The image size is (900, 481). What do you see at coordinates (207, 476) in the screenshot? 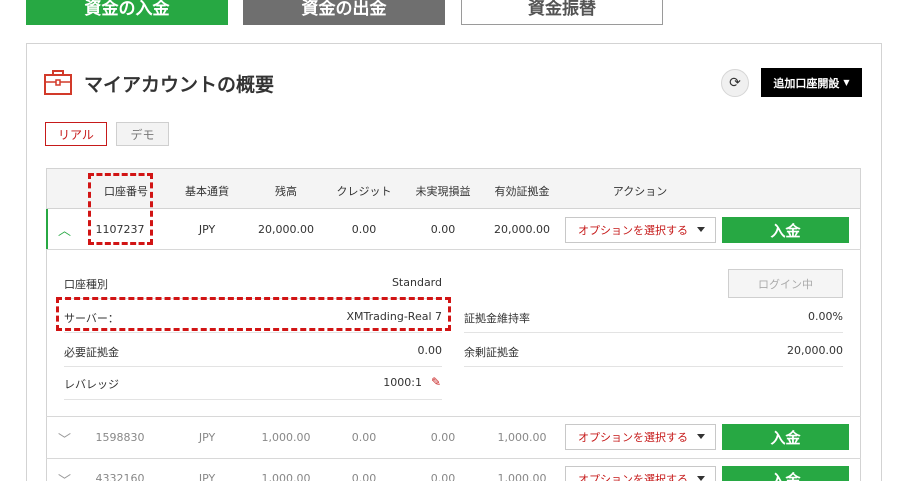
I see `row3-currency: JPY` at bounding box center [207, 476].